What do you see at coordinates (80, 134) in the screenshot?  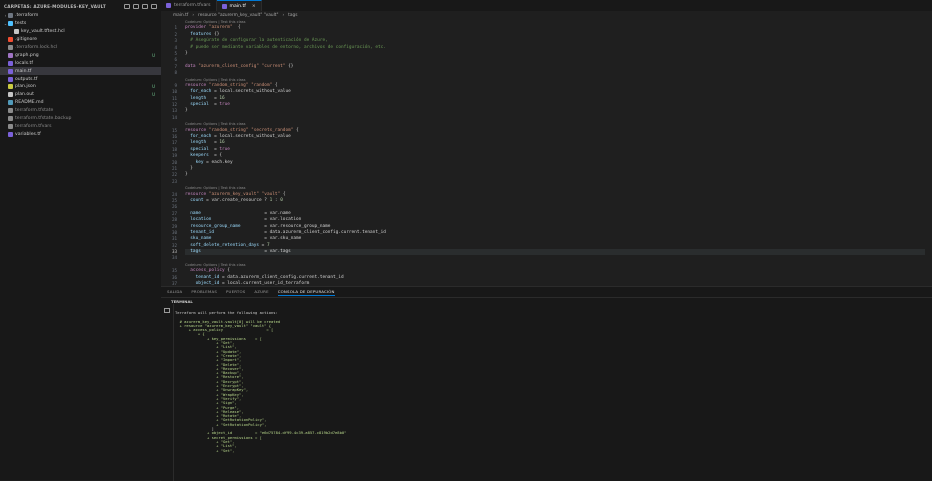 I see `file-tree-item: variables.tf` at bounding box center [80, 134].